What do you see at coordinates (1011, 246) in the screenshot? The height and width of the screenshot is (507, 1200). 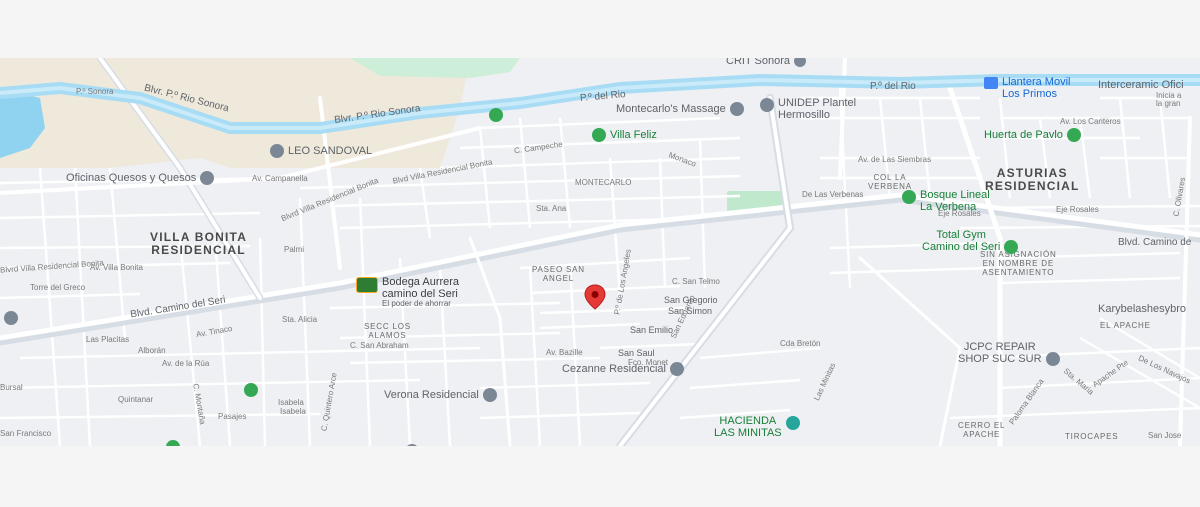 I see `gym-icon` at bounding box center [1011, 246].